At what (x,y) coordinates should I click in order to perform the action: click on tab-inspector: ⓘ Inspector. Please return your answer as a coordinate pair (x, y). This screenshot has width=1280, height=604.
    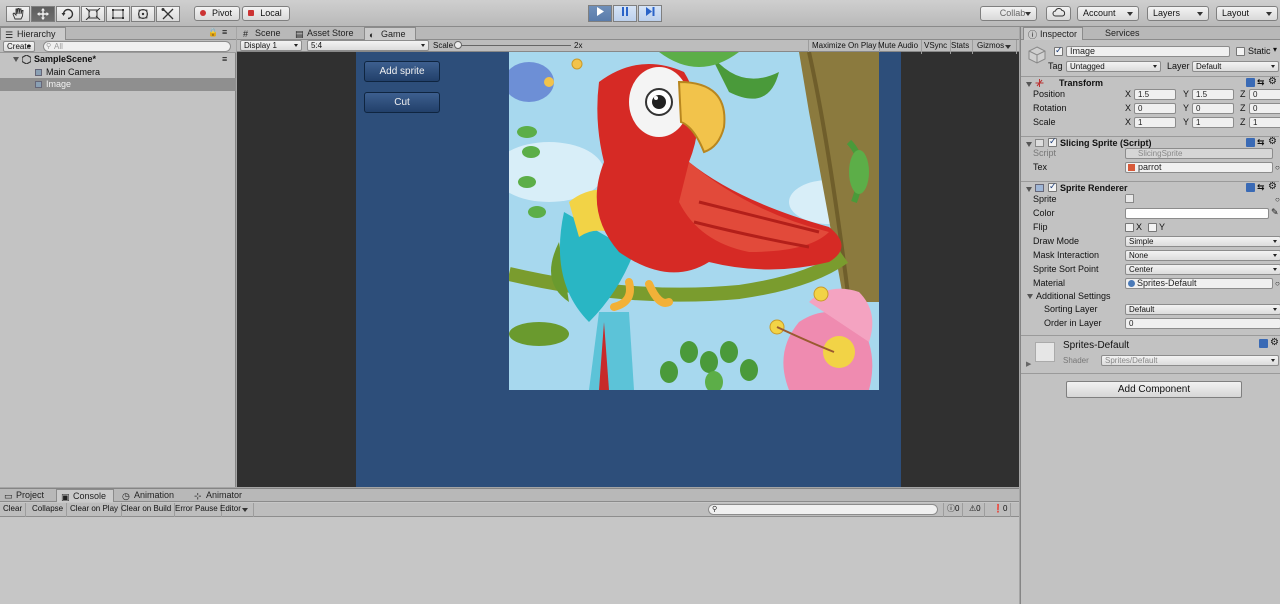
    Looking at the image, I should click on (1053, 33).